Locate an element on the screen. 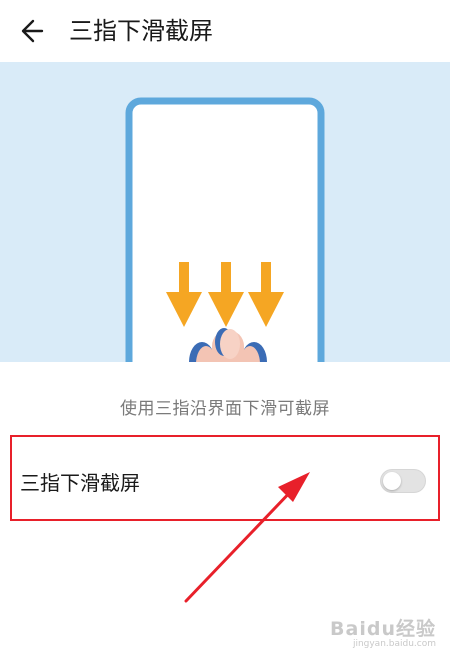 Image resolution: width=450 pixels, height=655 pixels. three-finger-screenshot-setting: 三指下滑截屏 is located at coordinates (225, 478).